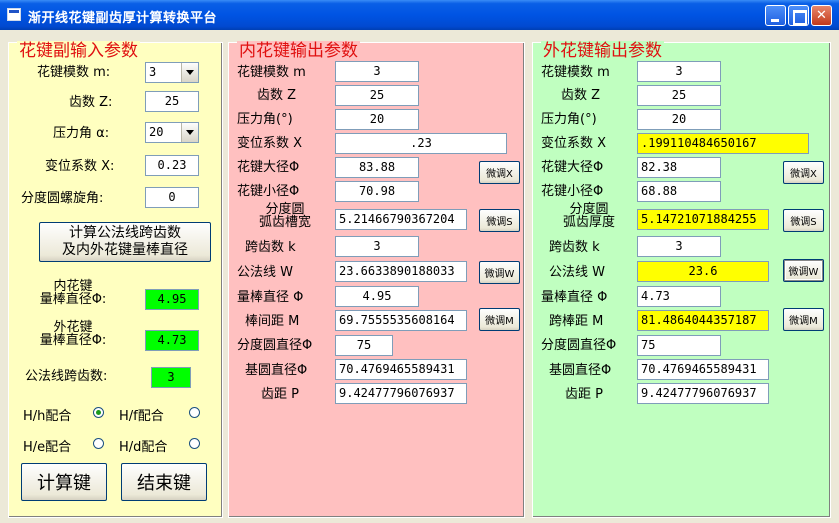  What do you see at coordinates (125, 242) in the screenshot?
I see `calc-span-button: 计算公法线跨齿数 及内外花键量棒直径` at bounding box center [125, 242].